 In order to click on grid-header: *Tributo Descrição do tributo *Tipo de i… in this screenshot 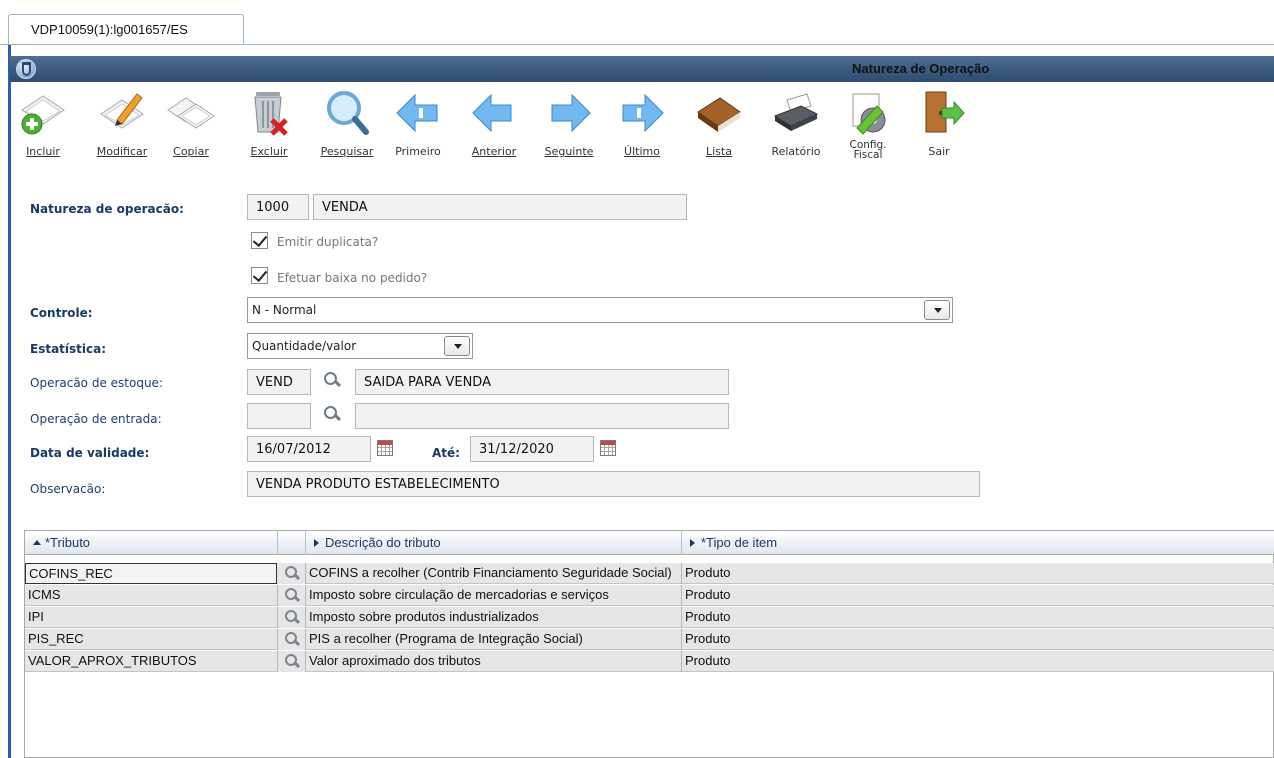, I will do `click(649, 543)`.